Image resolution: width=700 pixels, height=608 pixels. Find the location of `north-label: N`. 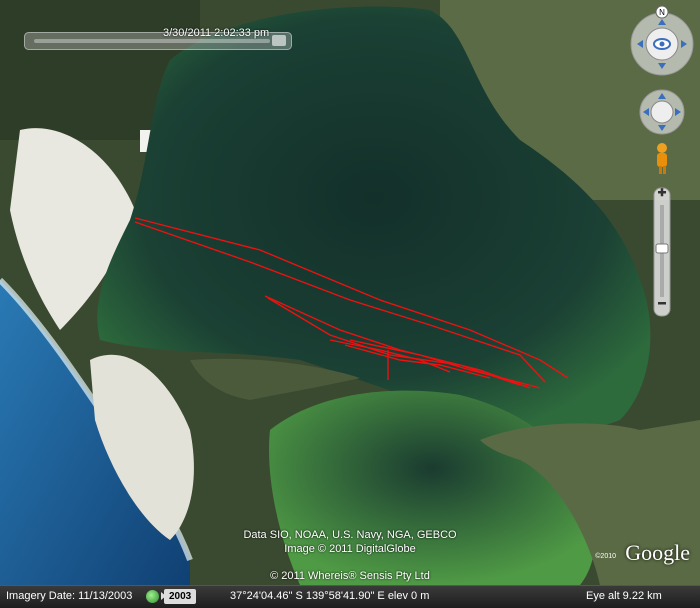

north-label: N is located at coordinates (662, 12).